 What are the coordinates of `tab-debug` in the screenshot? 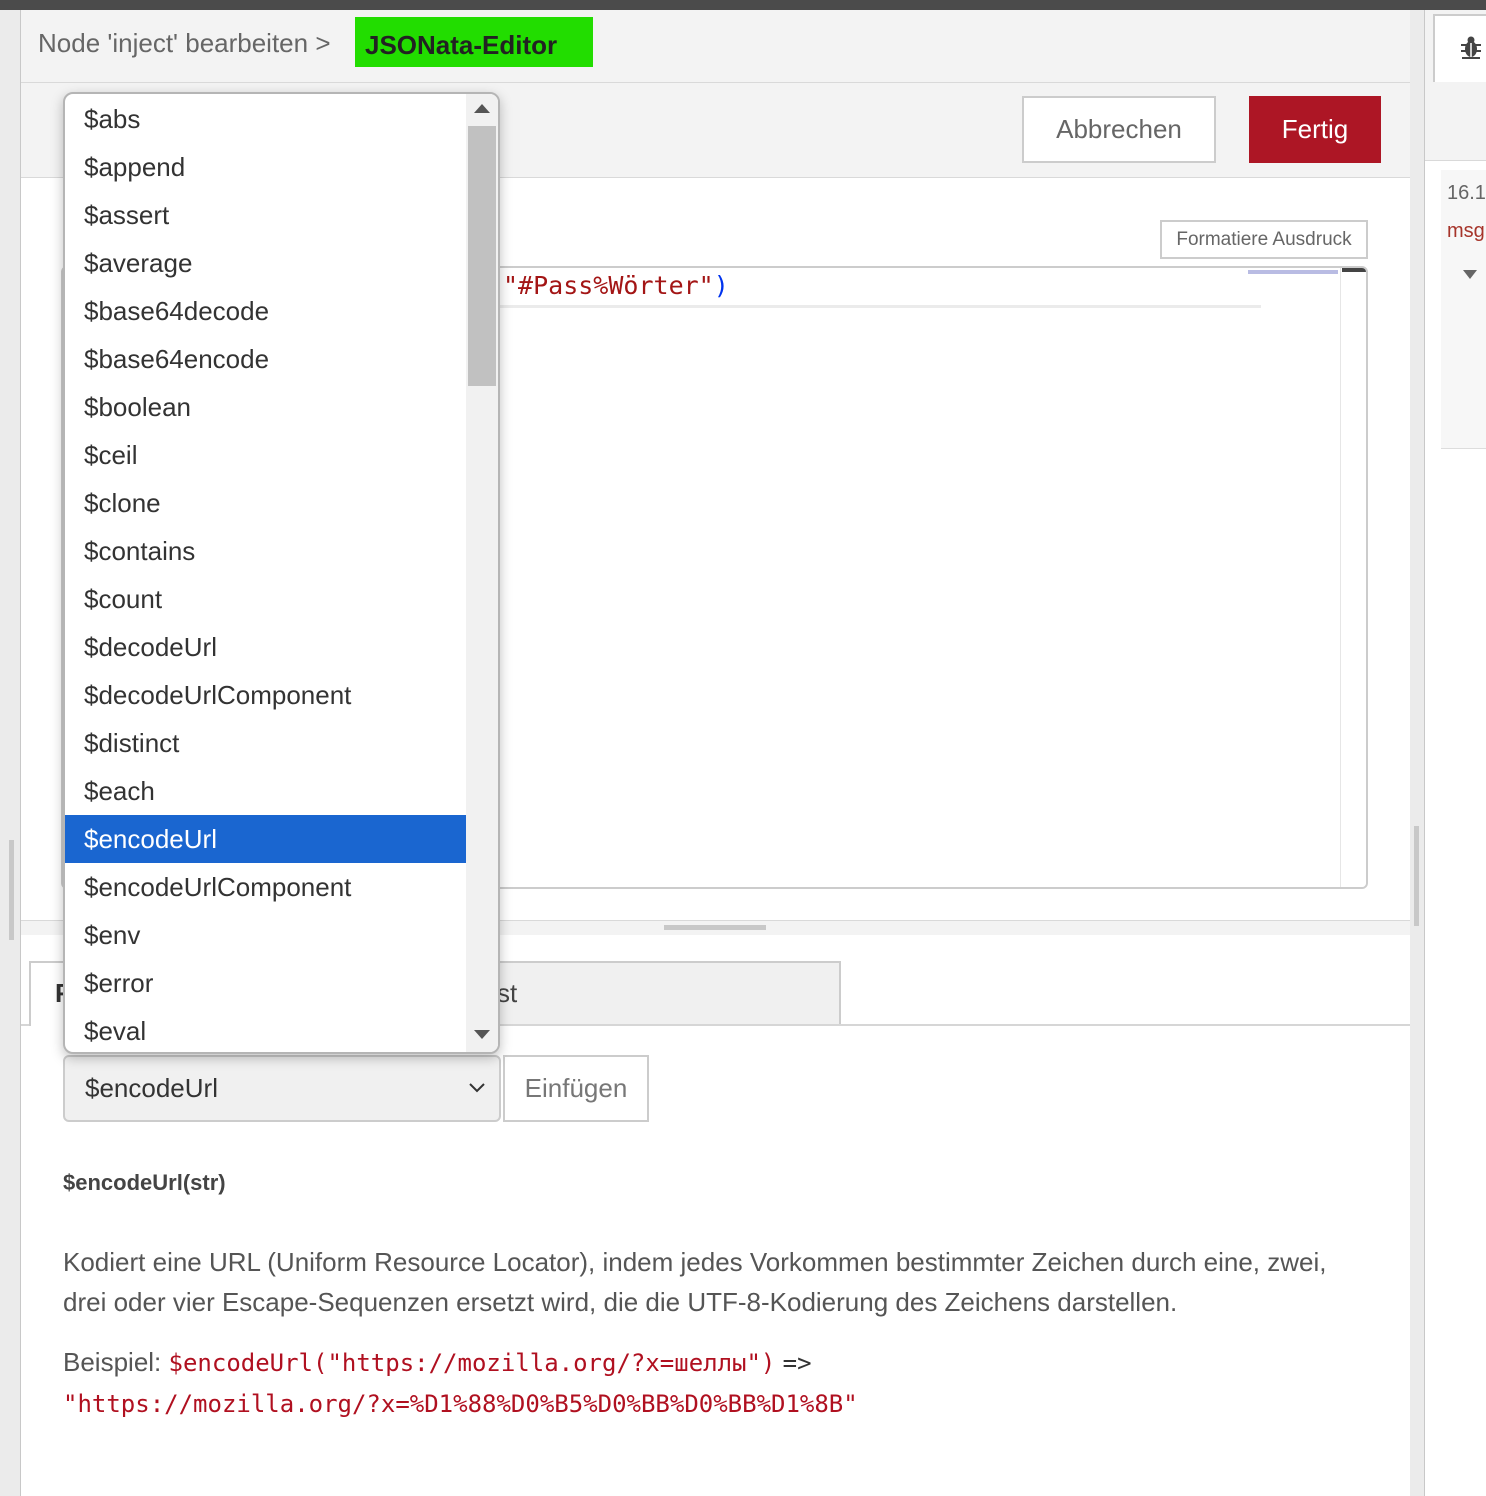 It's located at (1459, 48).